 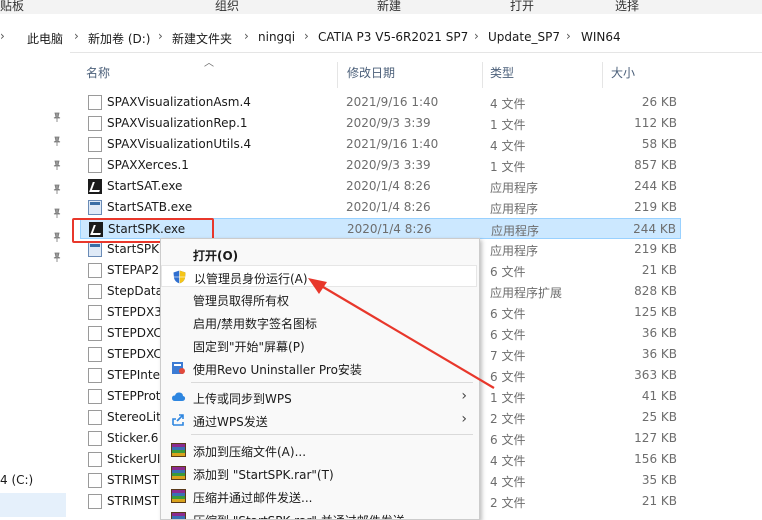 I want to click on file-name: STEPProt, so click(x=134, y=396).